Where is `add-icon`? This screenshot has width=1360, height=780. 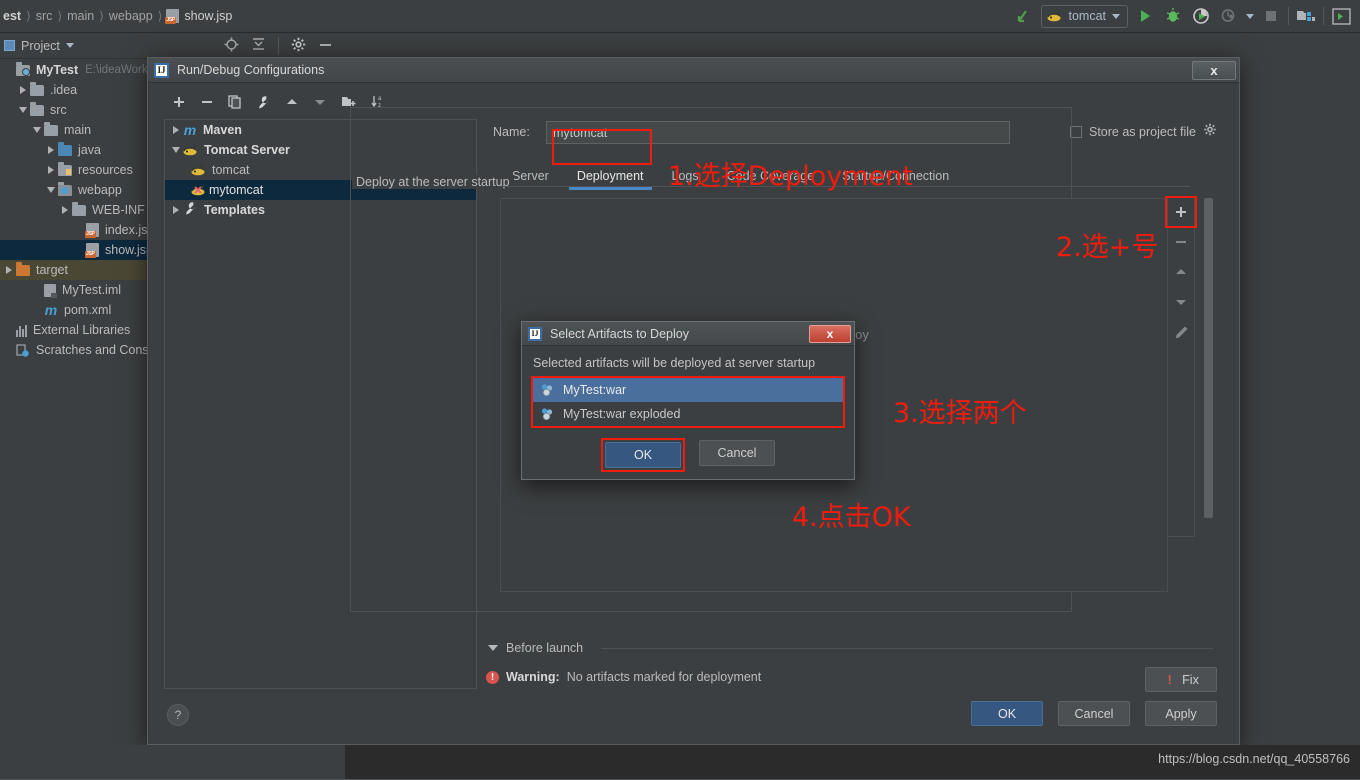 add-icon is located at coordinates (179, 104).